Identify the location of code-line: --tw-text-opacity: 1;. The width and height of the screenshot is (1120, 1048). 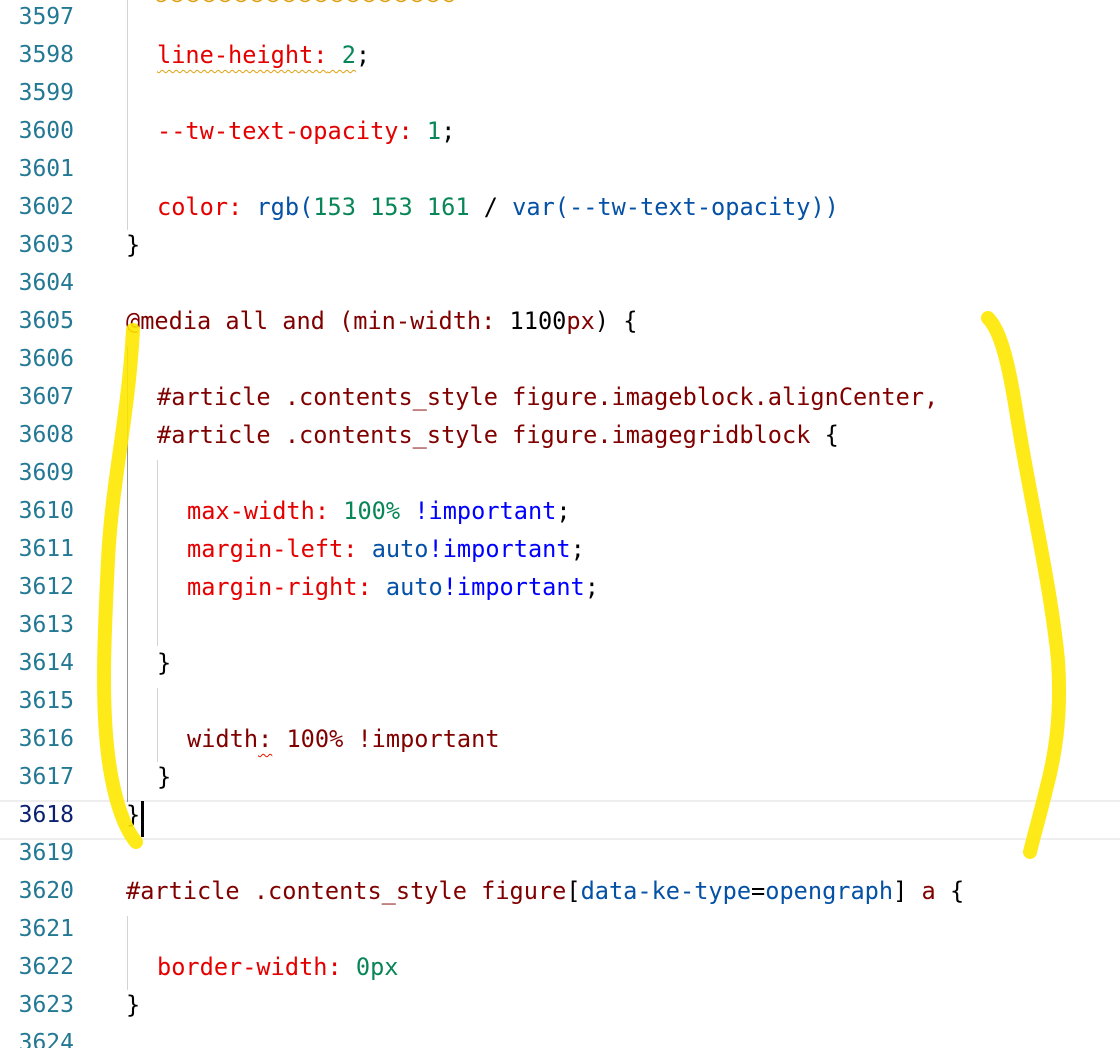
(306, 131).